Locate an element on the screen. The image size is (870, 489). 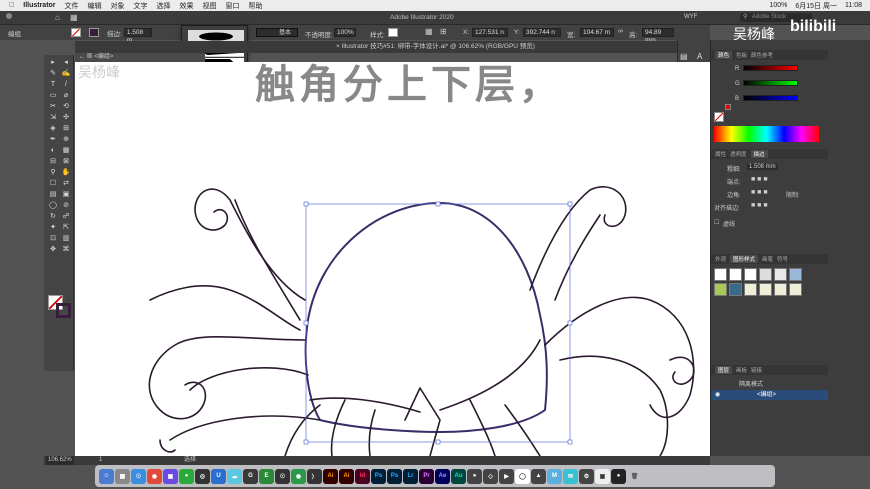
menu-app-name: Illustrator is located at coordinates (39, 5).